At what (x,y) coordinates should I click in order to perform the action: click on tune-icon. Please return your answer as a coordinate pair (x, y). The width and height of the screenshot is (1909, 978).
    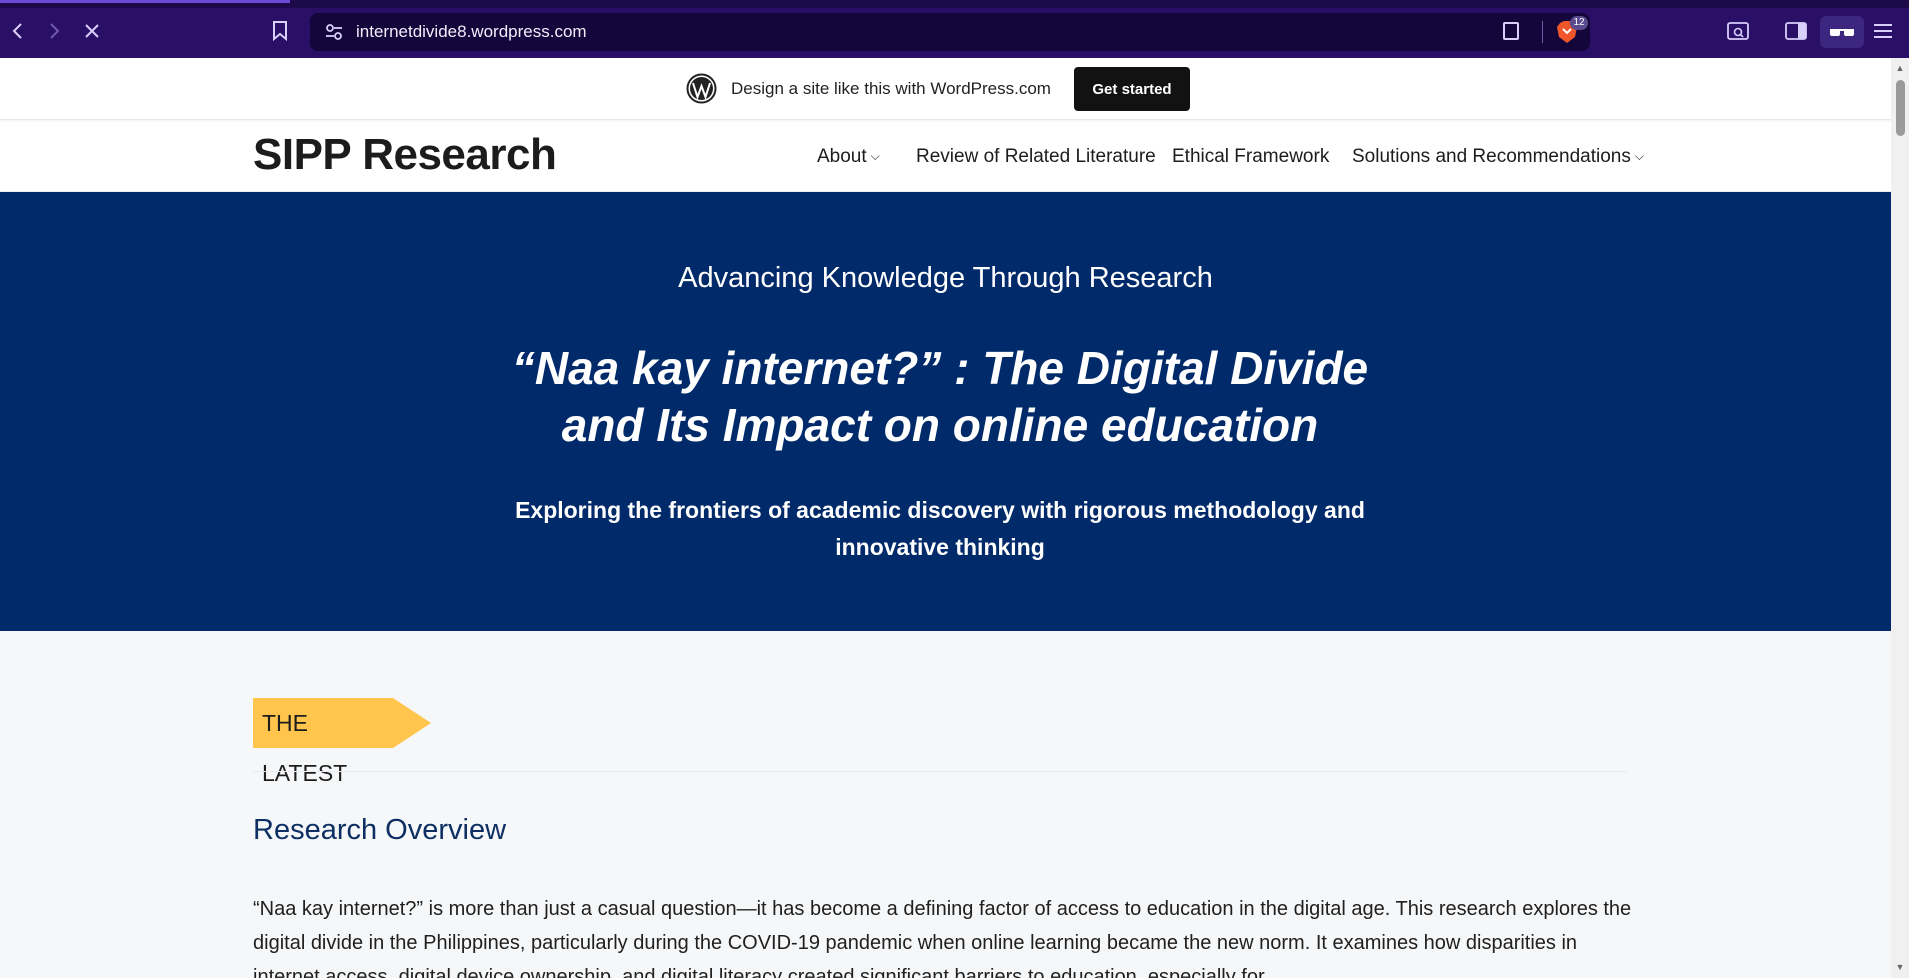
    Looking at the image, I should click on (334, 32).